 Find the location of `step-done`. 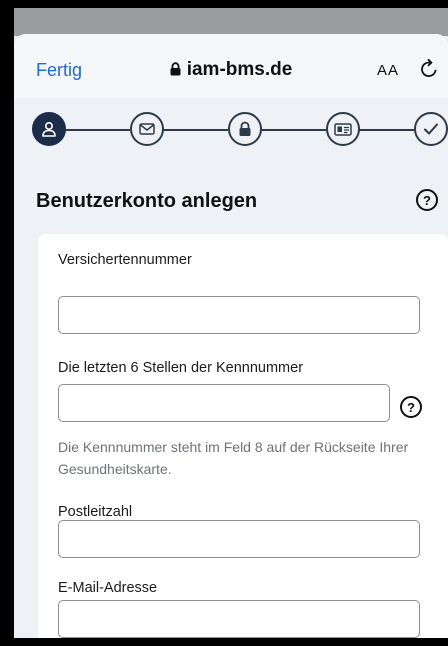

step-done is located at coordinates (431, 129).